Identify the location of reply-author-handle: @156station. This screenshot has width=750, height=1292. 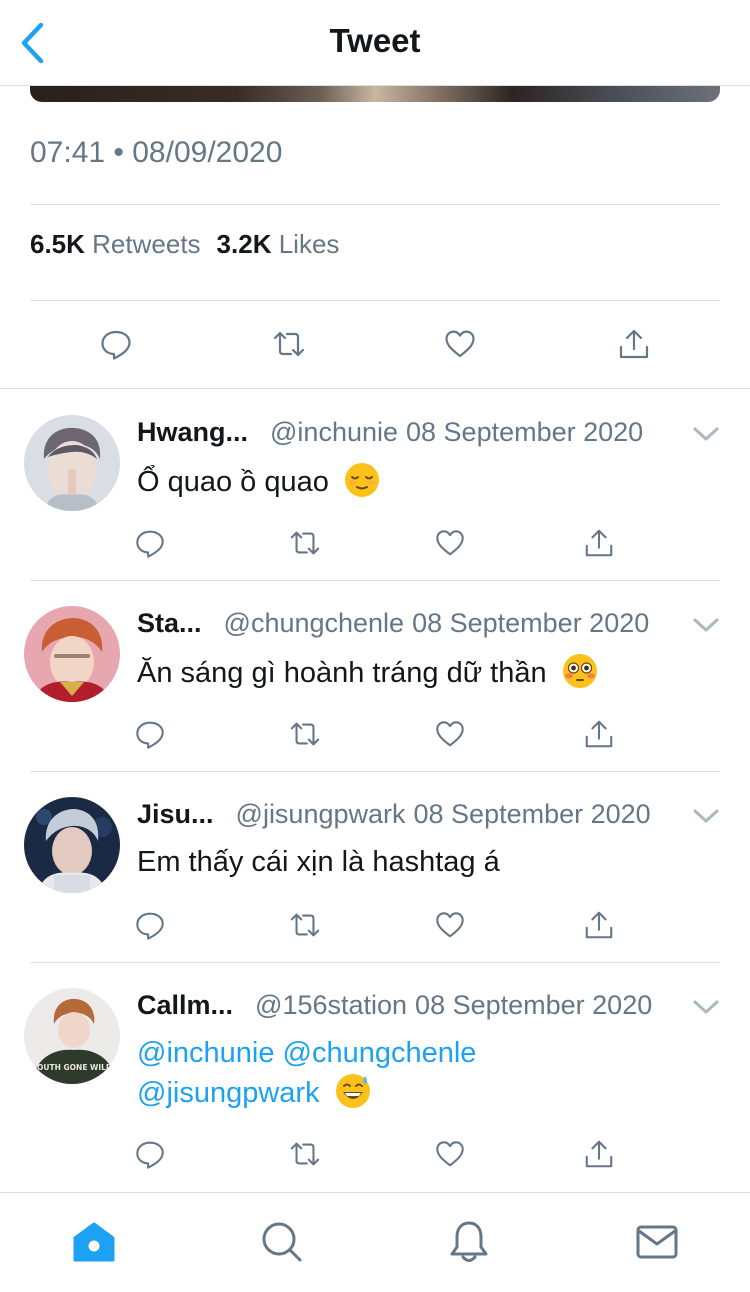
(331, 1005).